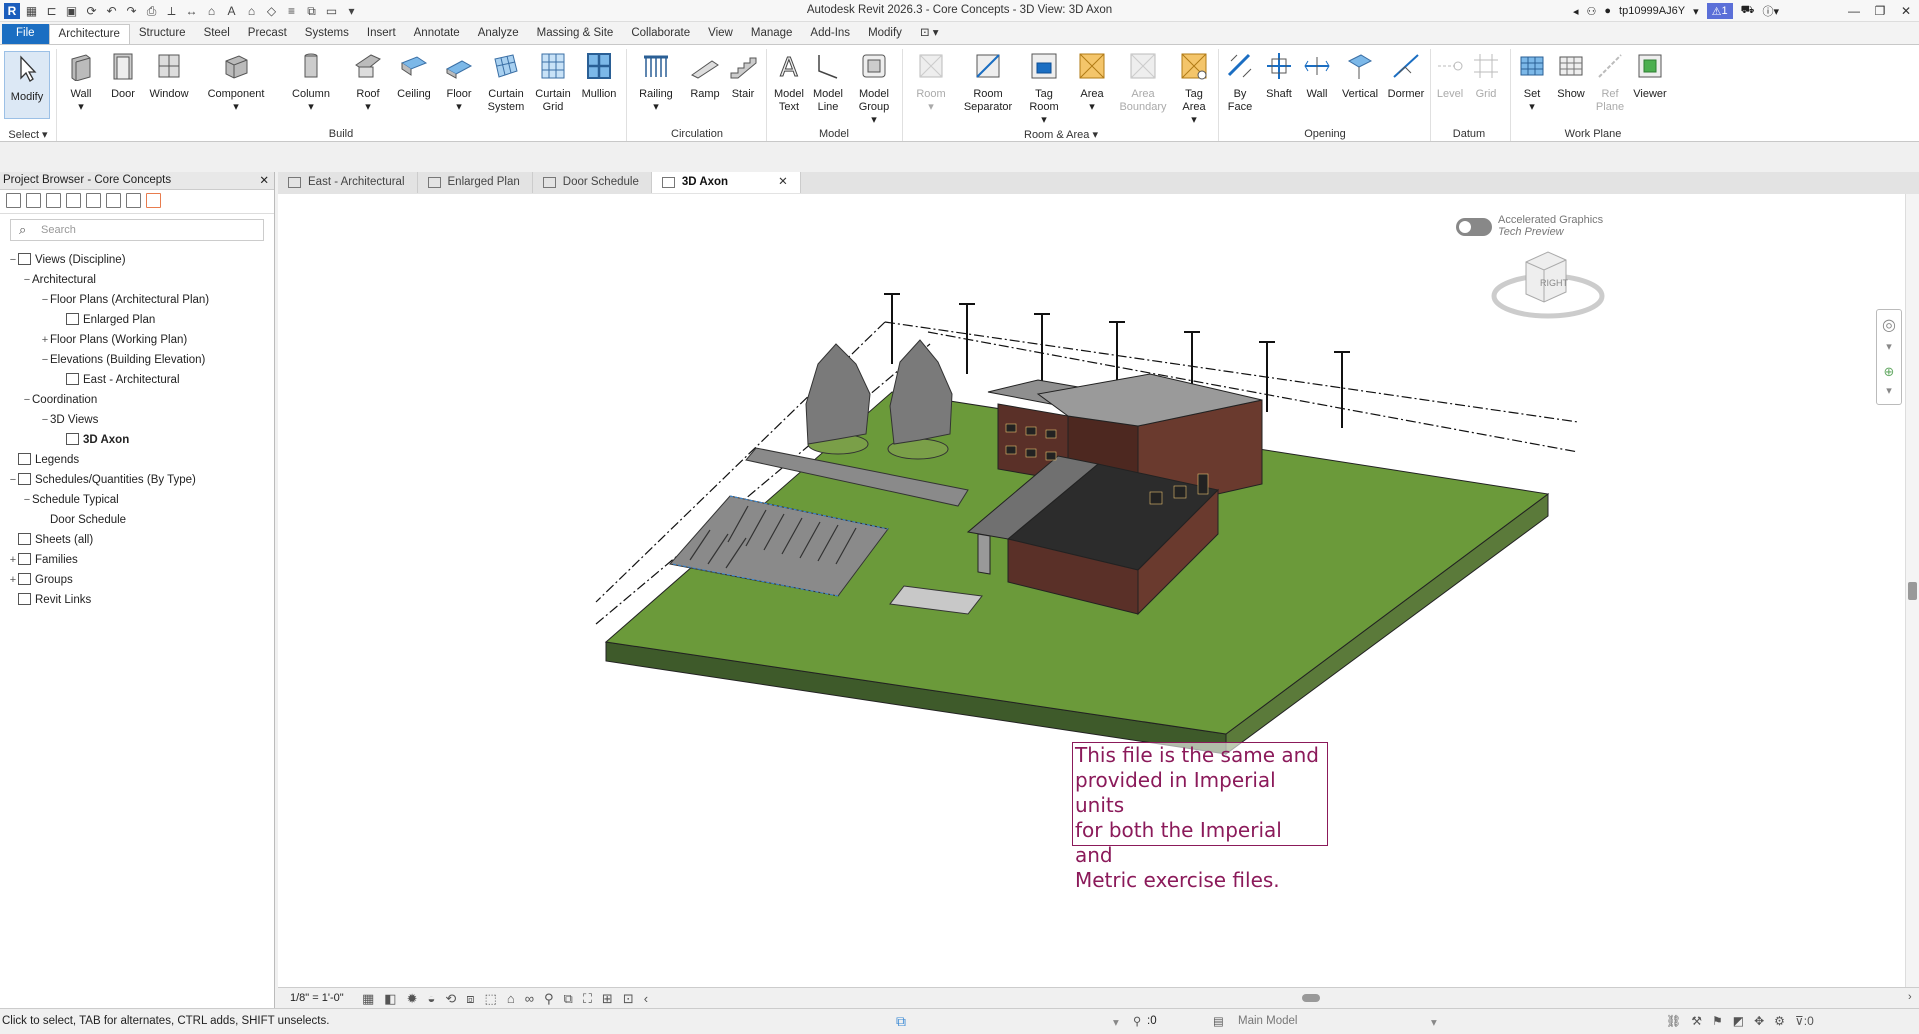 The width and height of the screenshot is (1919, 1034). Describe the element at coordinates (133, 200) in the screenshot. I see `legend-icon` at that location.